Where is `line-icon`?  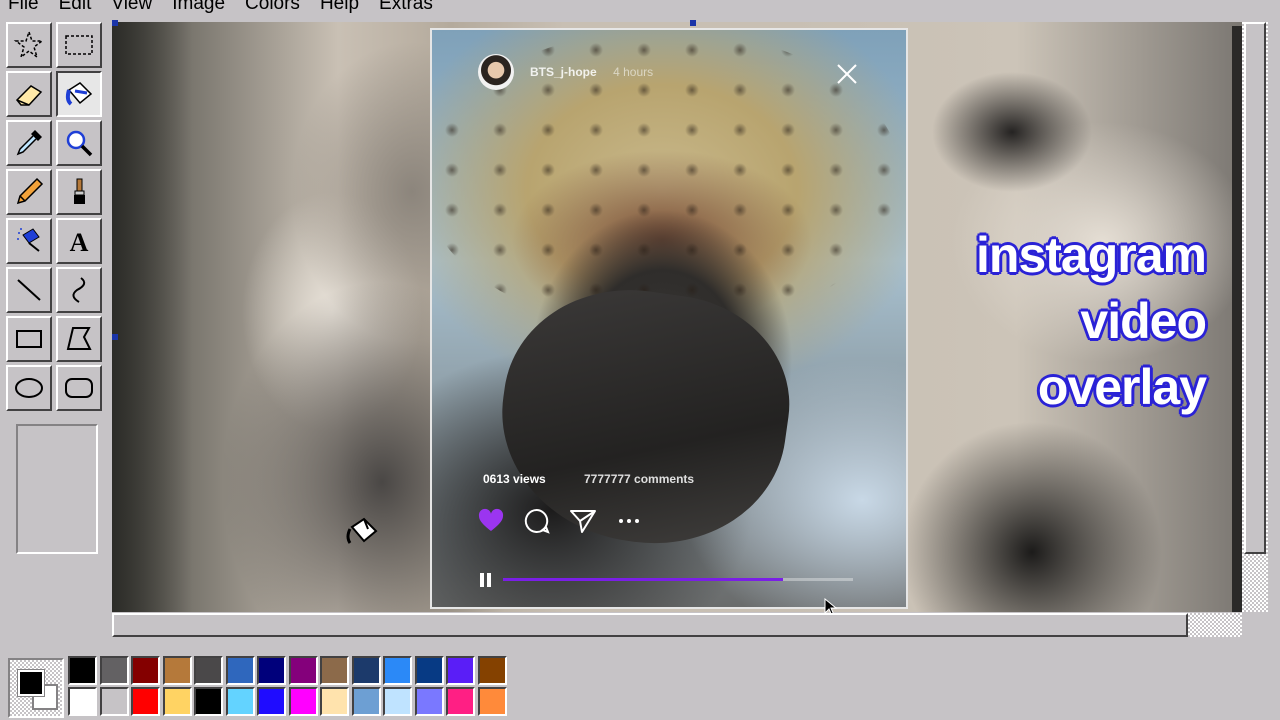 line-icon is located at coordinates (29, 290).